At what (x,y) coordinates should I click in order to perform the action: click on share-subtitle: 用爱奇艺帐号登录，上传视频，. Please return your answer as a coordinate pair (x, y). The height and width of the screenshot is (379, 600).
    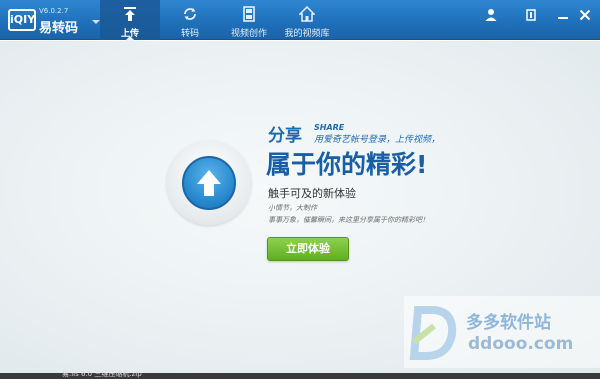
    Looking at the image, I should click on (377, 140).